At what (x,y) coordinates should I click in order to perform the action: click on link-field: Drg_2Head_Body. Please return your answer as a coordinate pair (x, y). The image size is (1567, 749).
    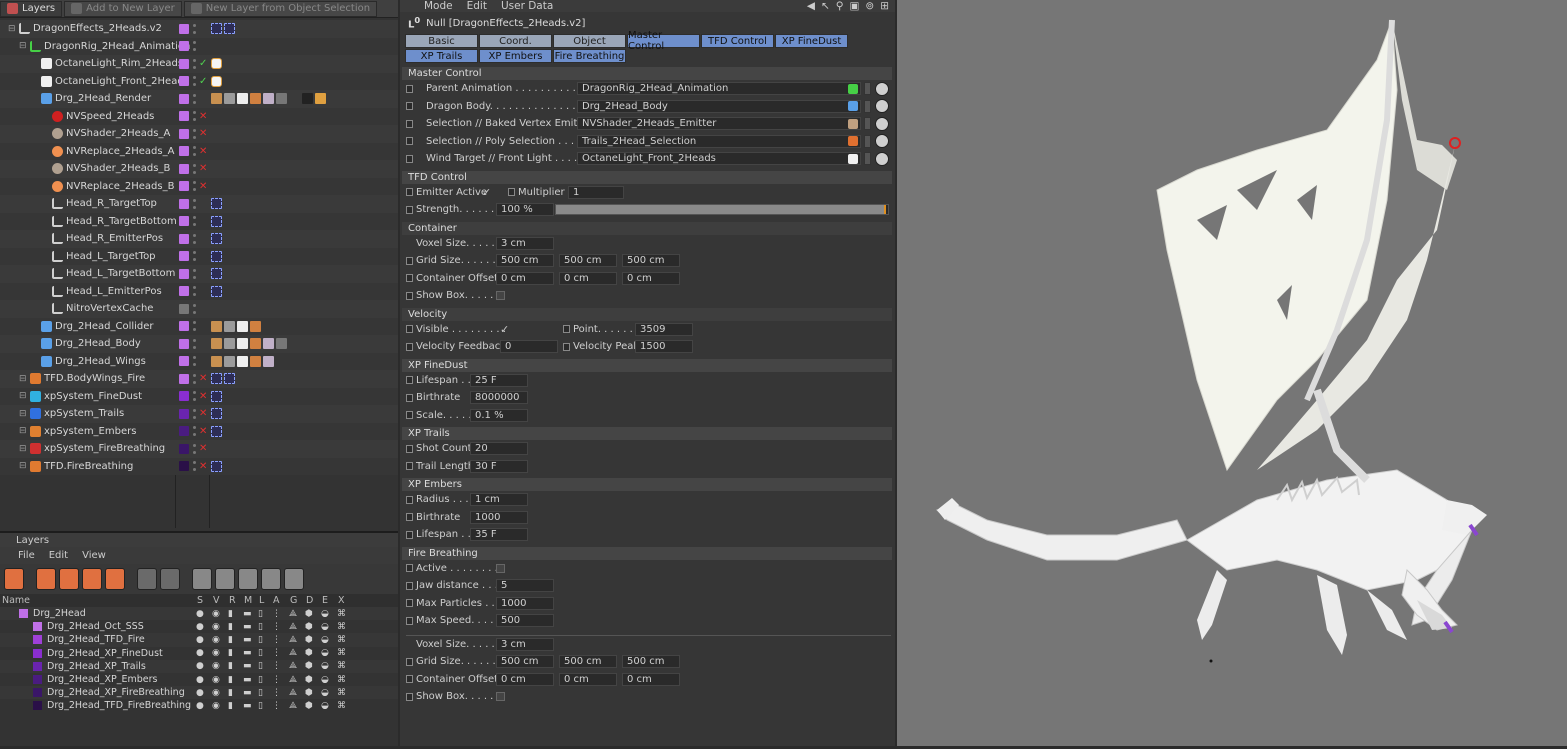
    Looking at the image, I should click on (719, 106).